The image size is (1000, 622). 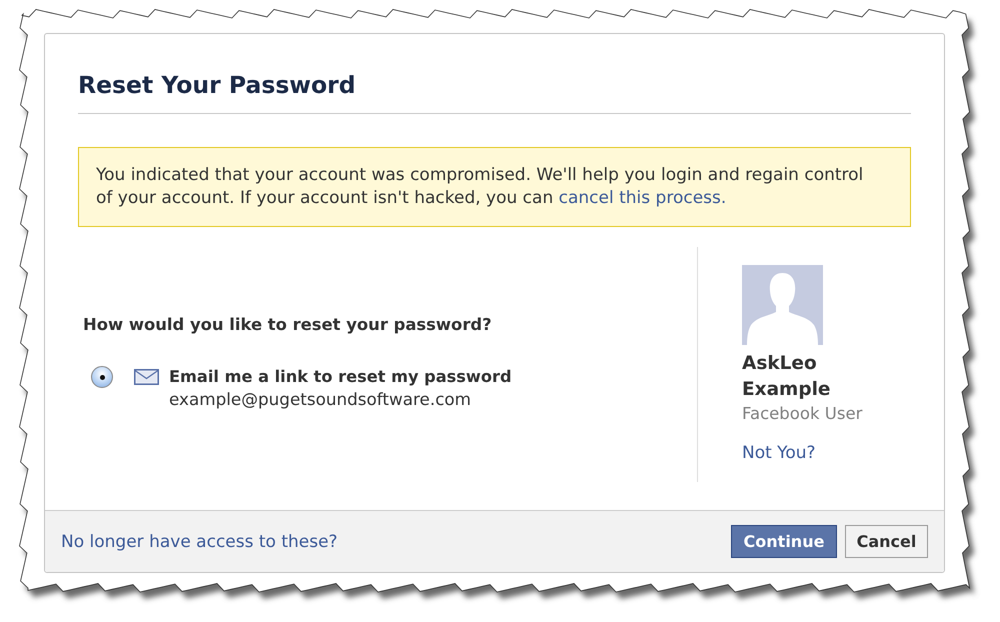 What do you see at coordinates (146, 377) in the screenshot?
I see `envelope-icon` at bounding box center [146, 377].